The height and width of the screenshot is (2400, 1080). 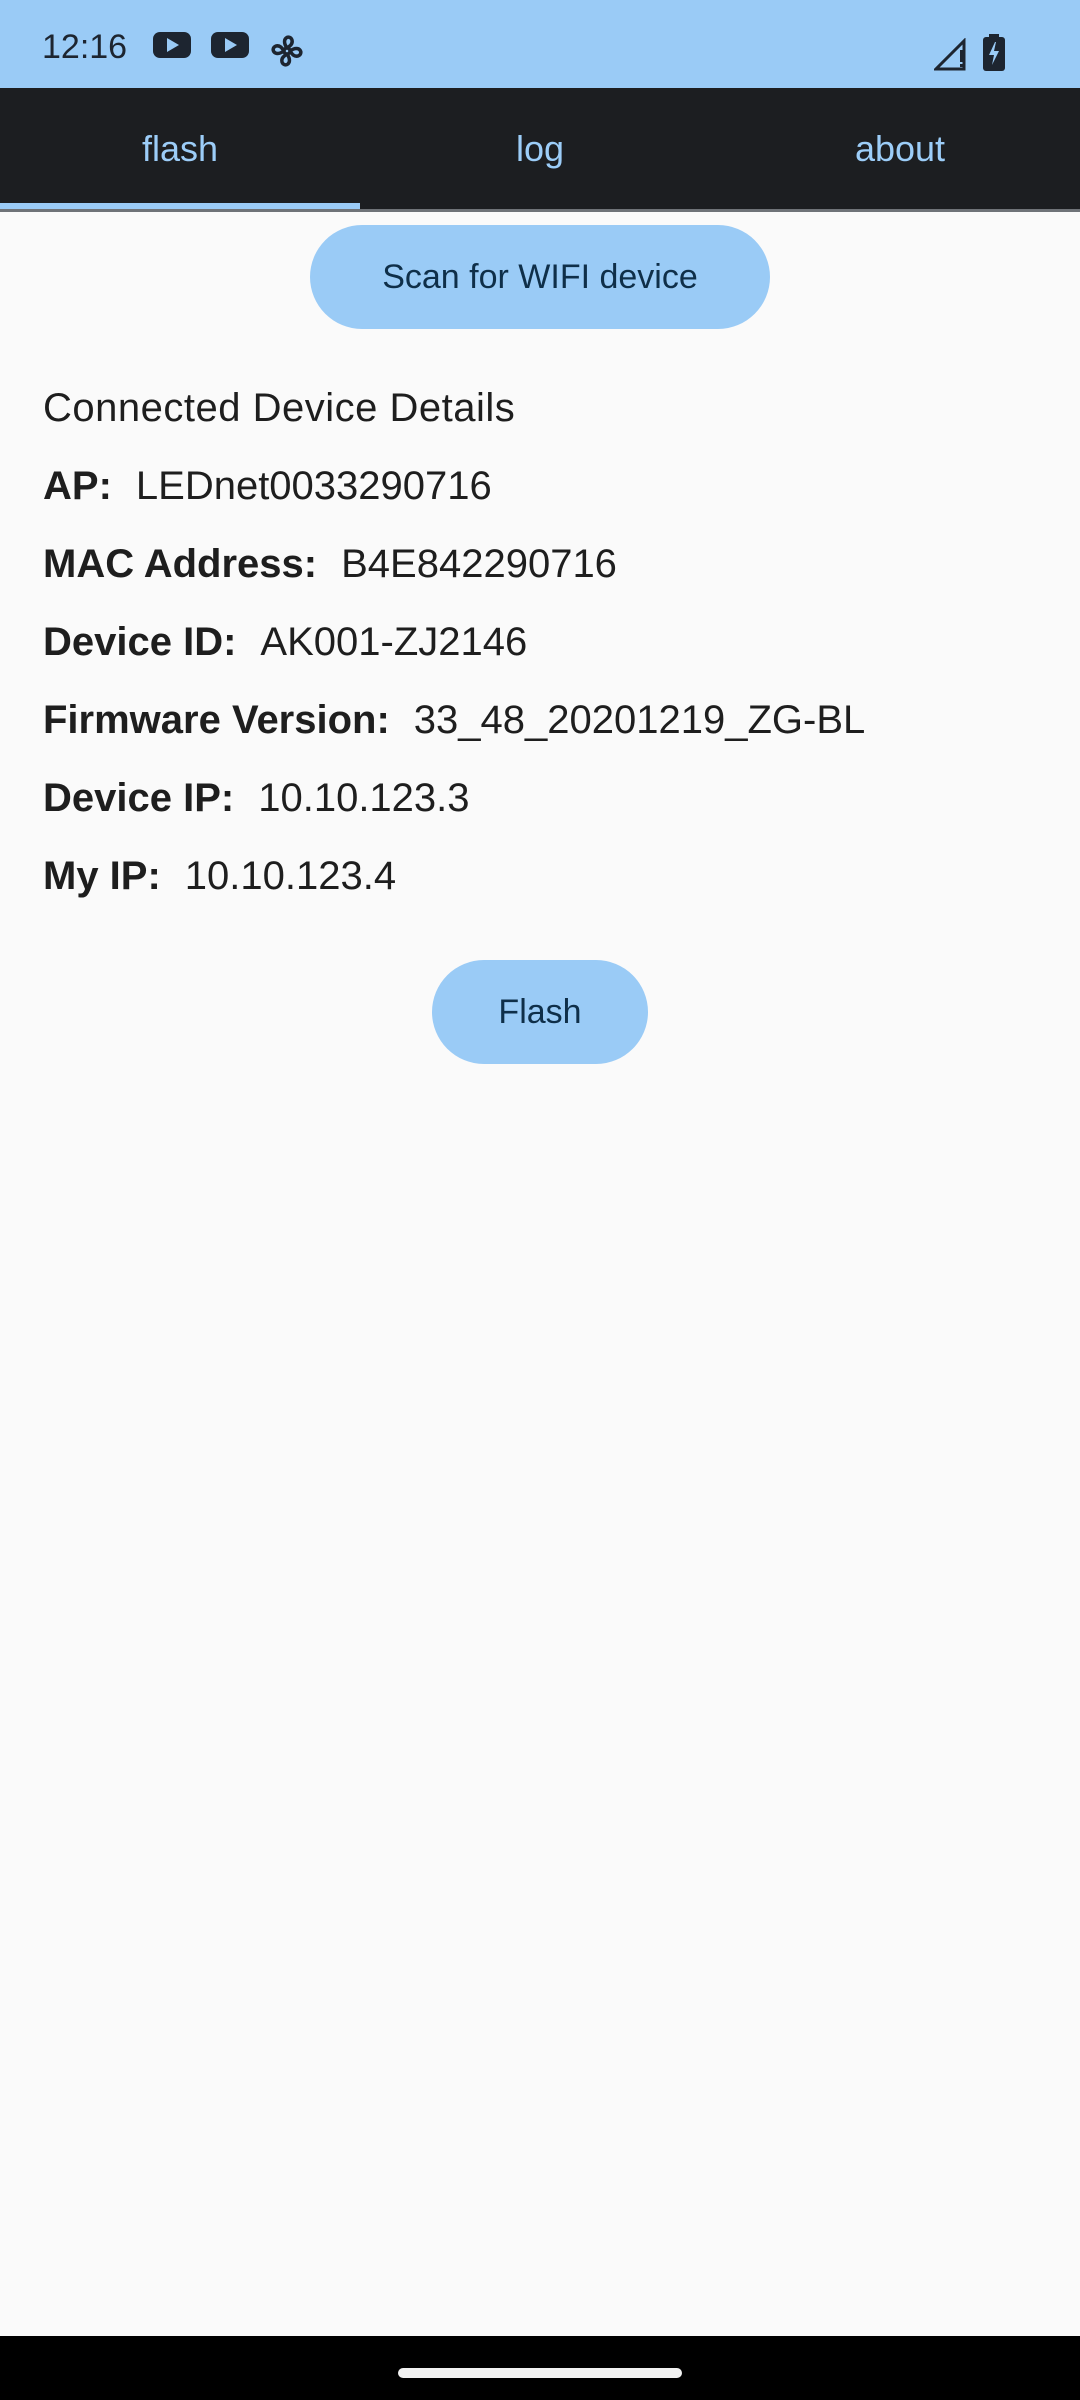 What do you see at coordinates (540, 2373) in the screenshot?
I see `home-gesture-handle` at bounding box center [540, 2373].